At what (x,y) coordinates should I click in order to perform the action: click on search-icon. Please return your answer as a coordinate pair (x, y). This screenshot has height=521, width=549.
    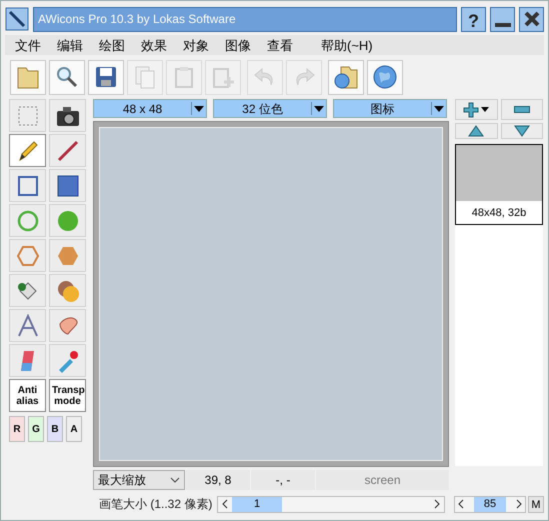
    Looking at the image, I should click on (67, 77).